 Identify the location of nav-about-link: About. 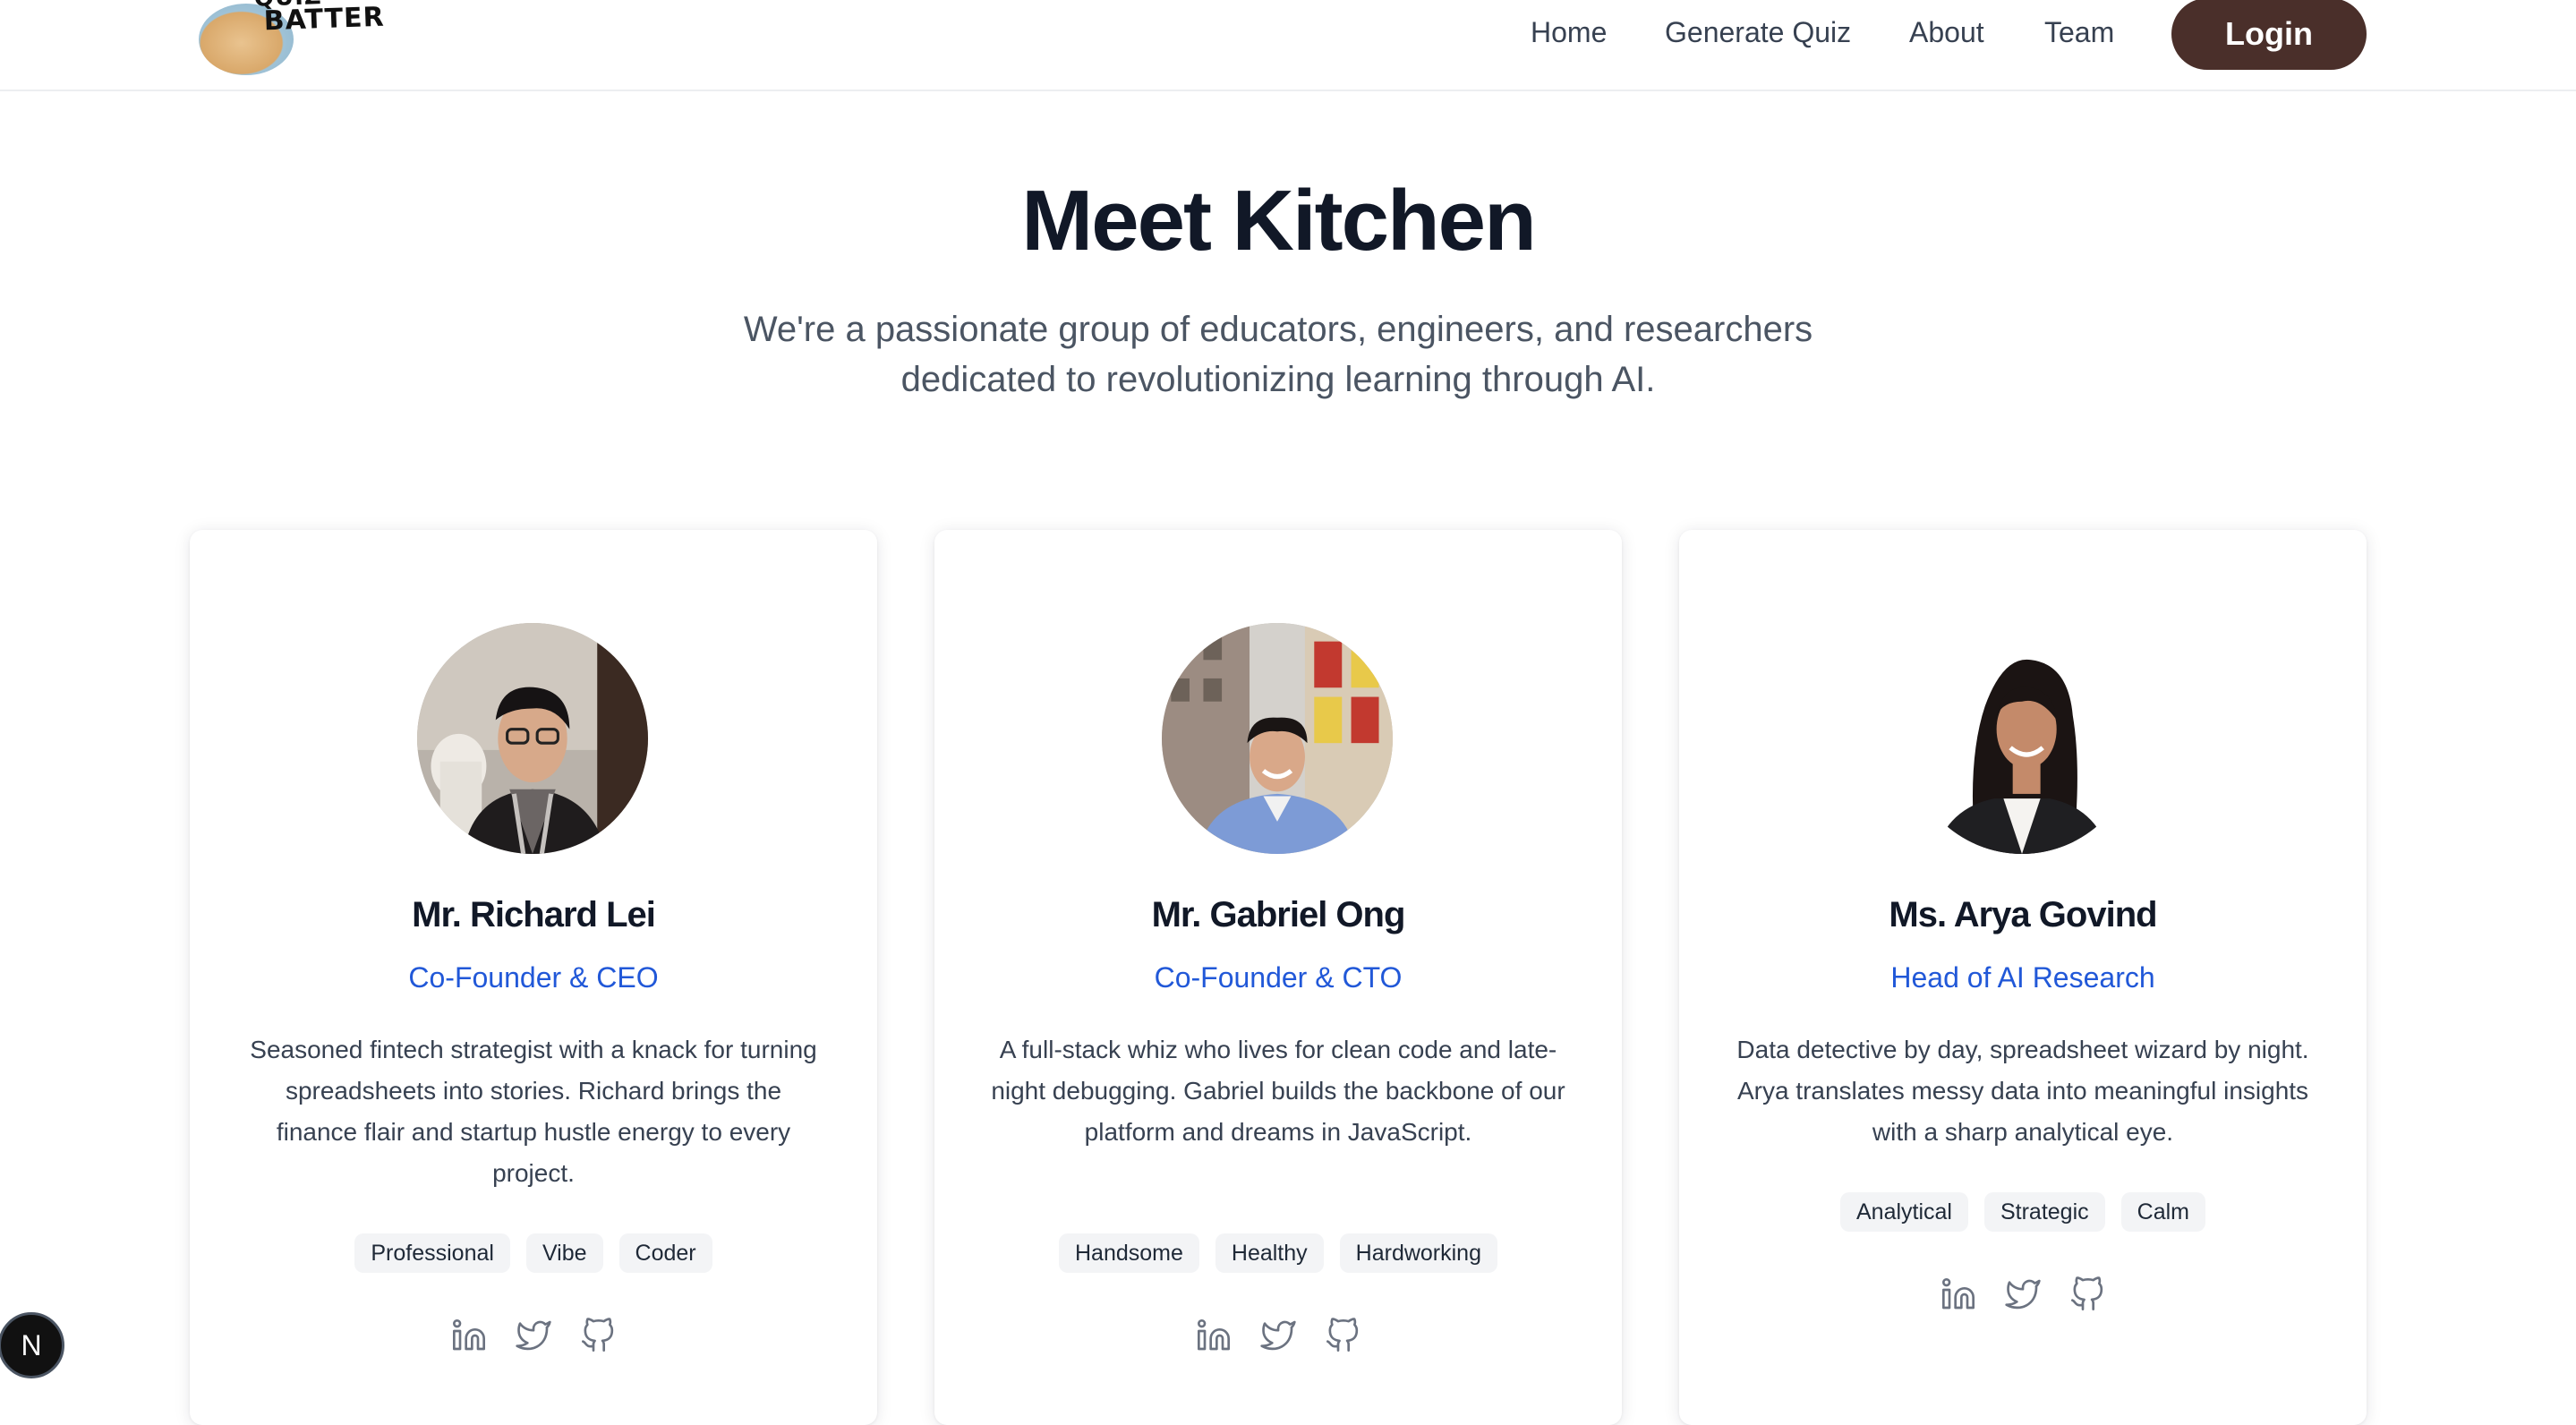
(1946, 32).